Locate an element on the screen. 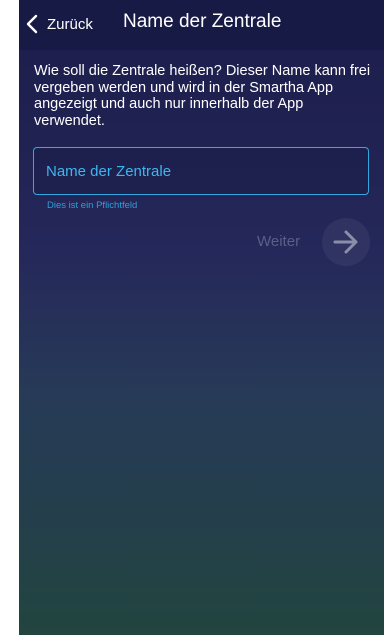  next-button is located at coordinates (346, 242).